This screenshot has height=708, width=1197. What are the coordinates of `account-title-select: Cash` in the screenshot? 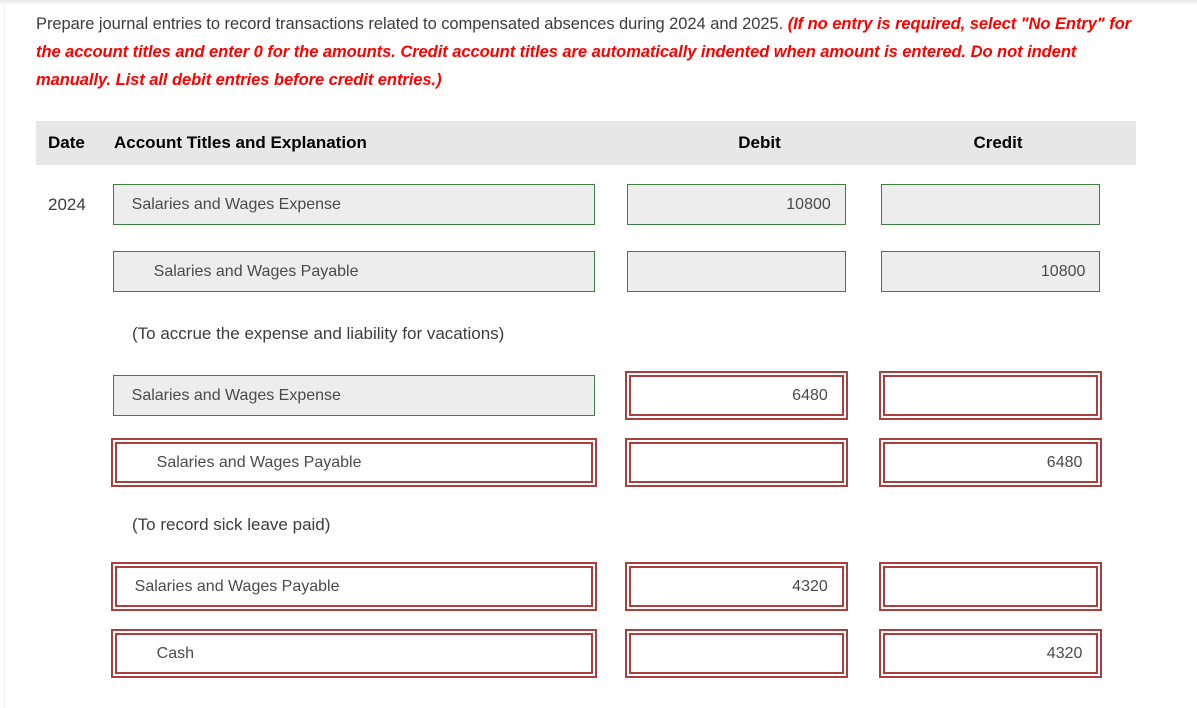 It's located at (353, 653).